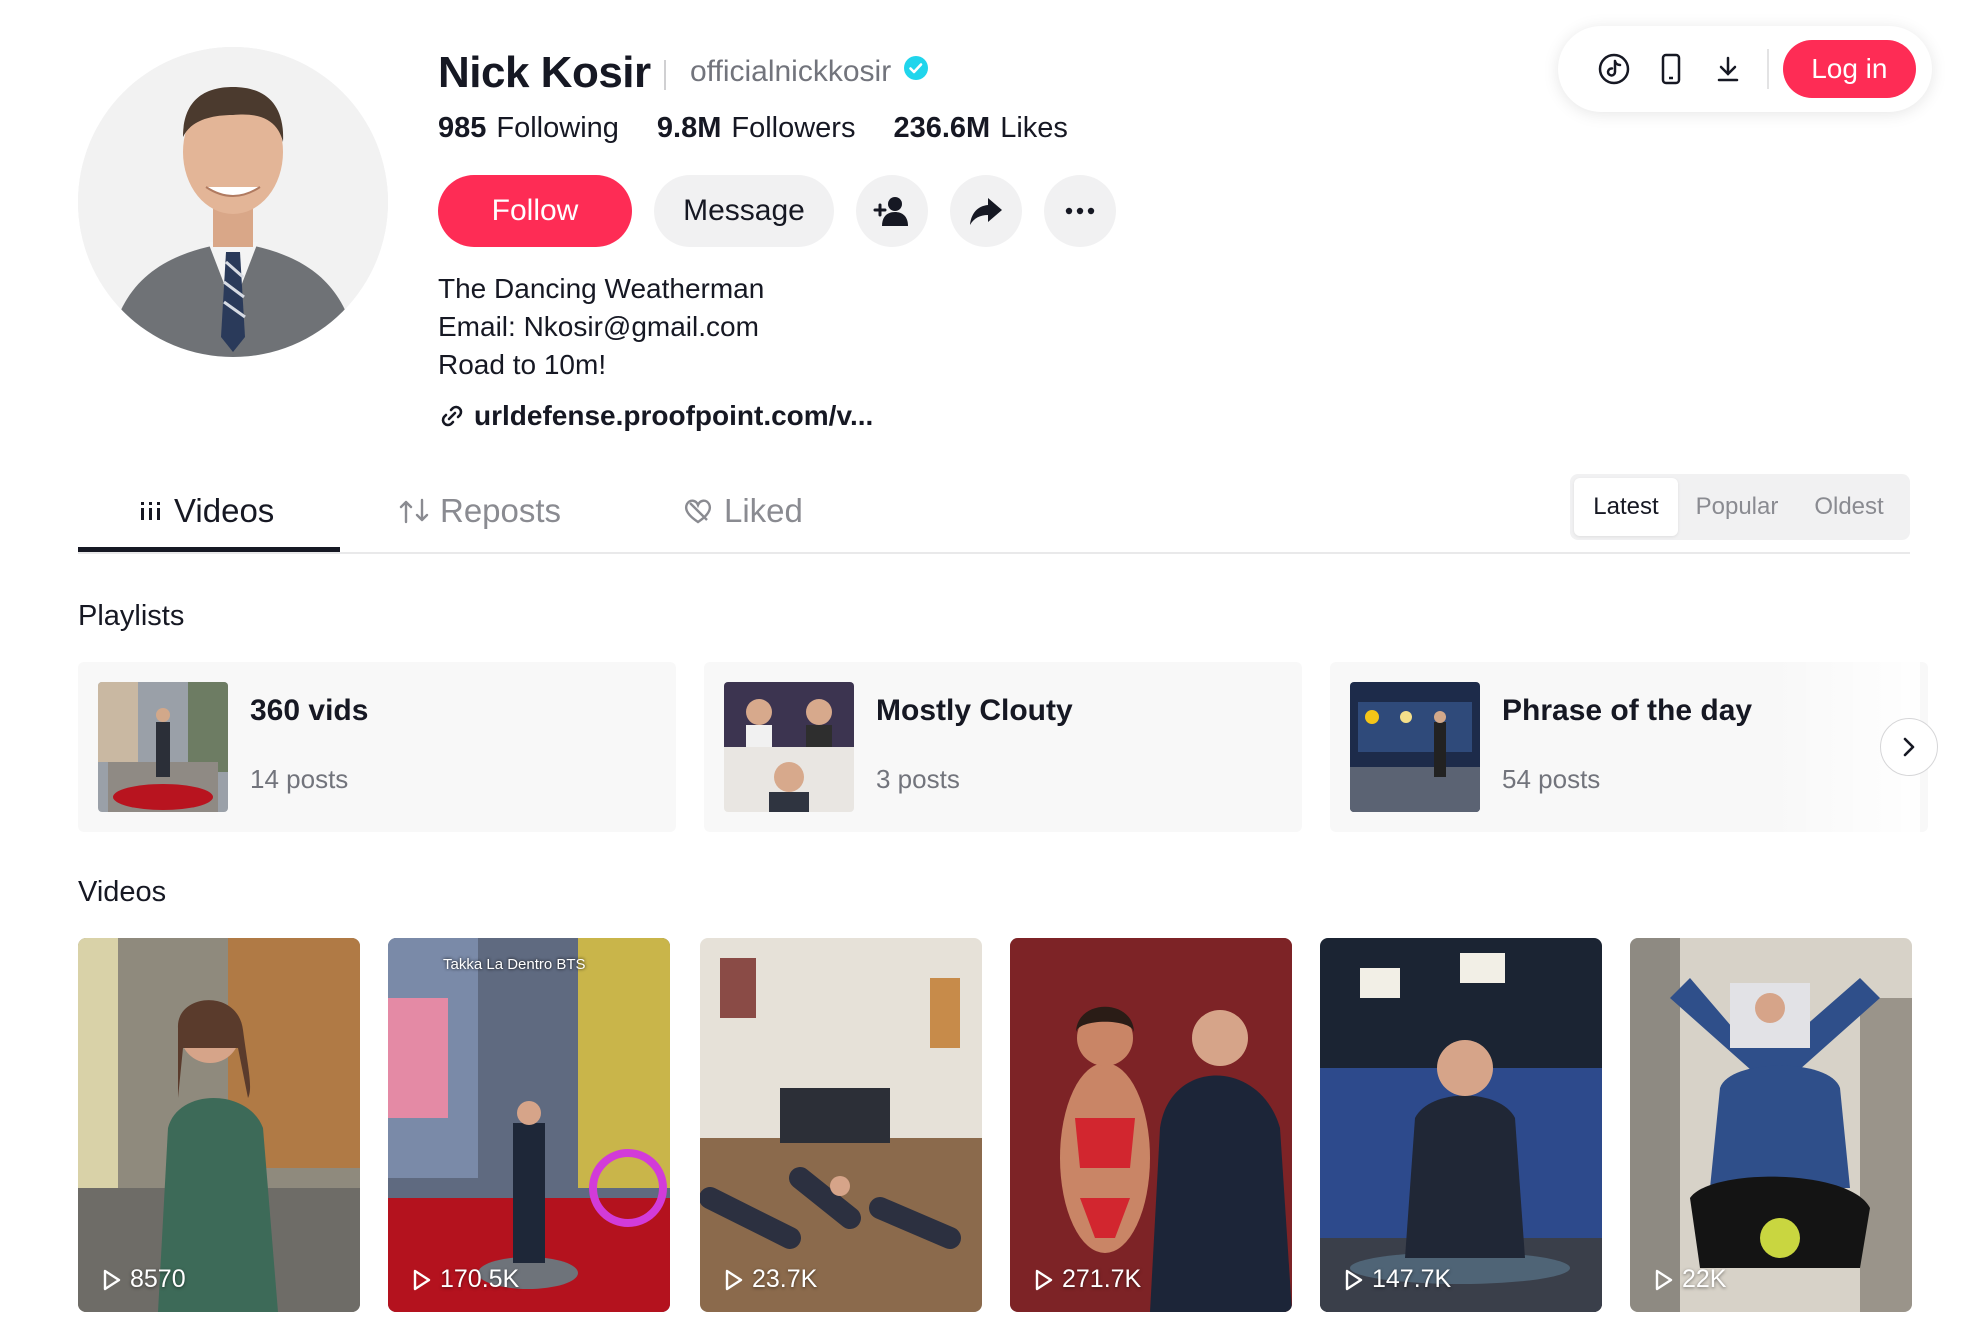 This screenshot has height=1338, width=1962. What do you see at coordinates (698, 511) in the screenshot?
I see `heart-eye-off-icon` at bounding box center [698, 511].